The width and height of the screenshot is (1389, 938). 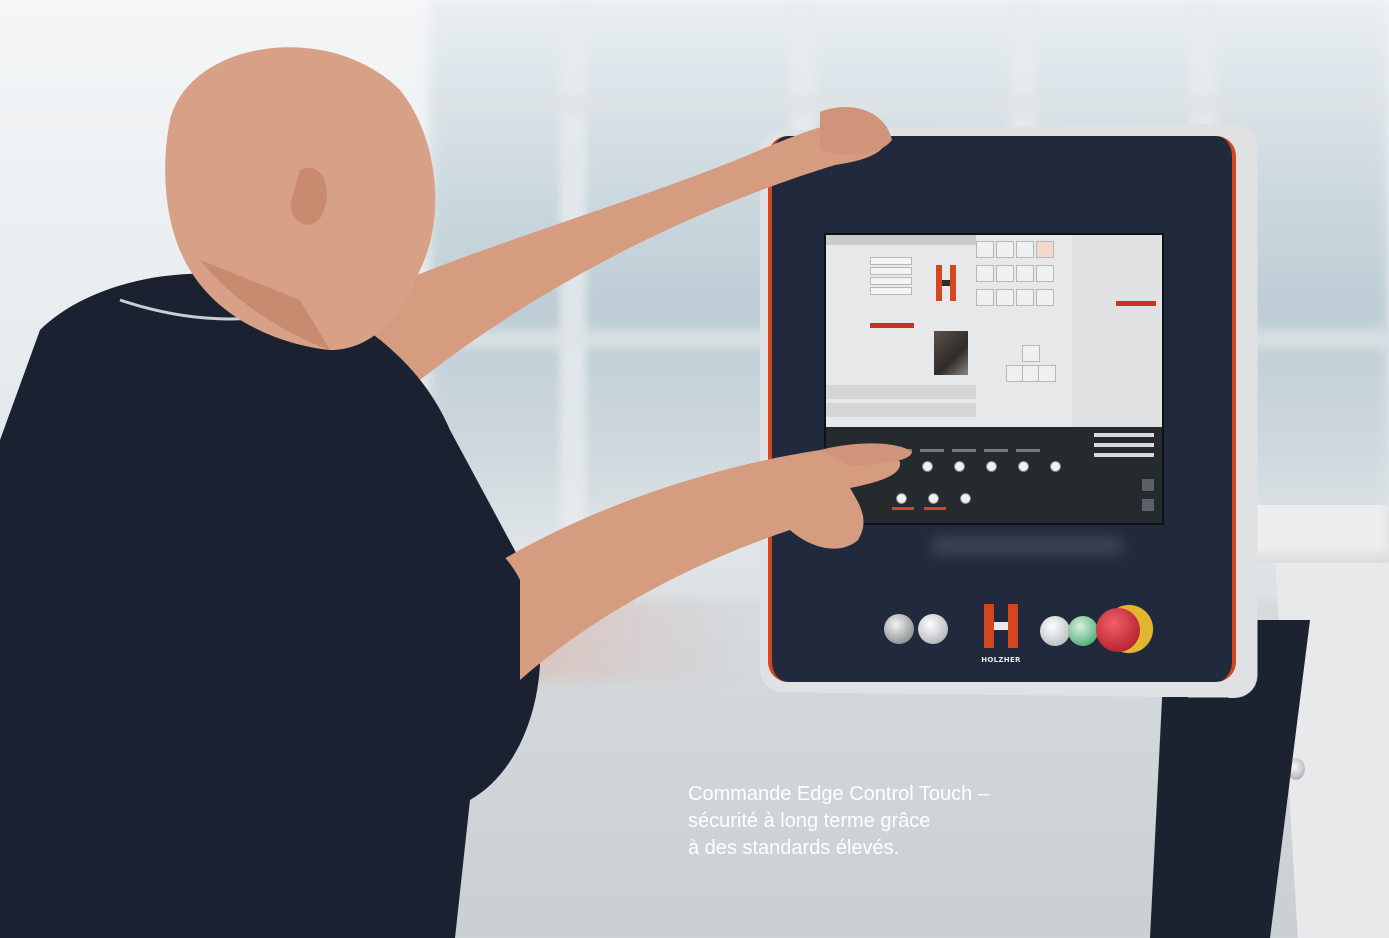 What do you see at coordinates (809, 821) in the screenshot?
I see `caption-line-2: sécurité à long terme grâce` at bounding box center [809, 821].